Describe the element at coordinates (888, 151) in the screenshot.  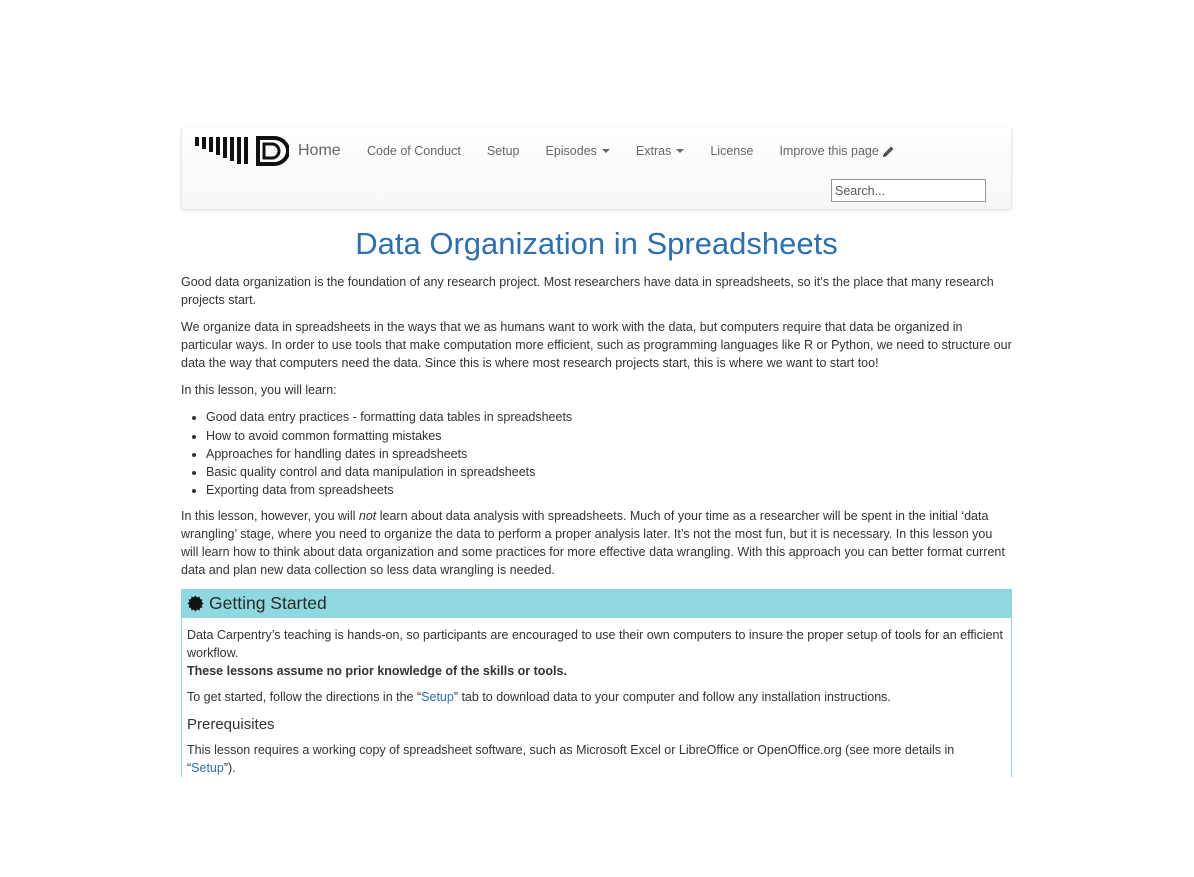
I see `pencil-icon` at that location.